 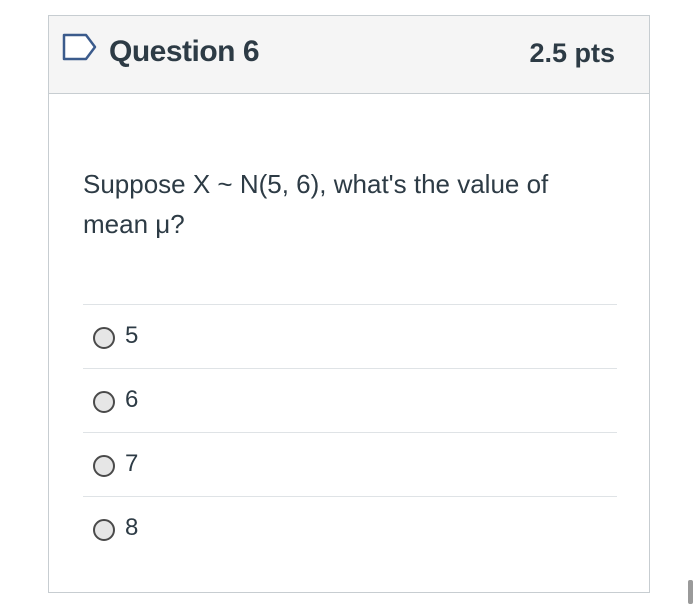 I want to click on answer-option: 7, so click(x=350, y=464).